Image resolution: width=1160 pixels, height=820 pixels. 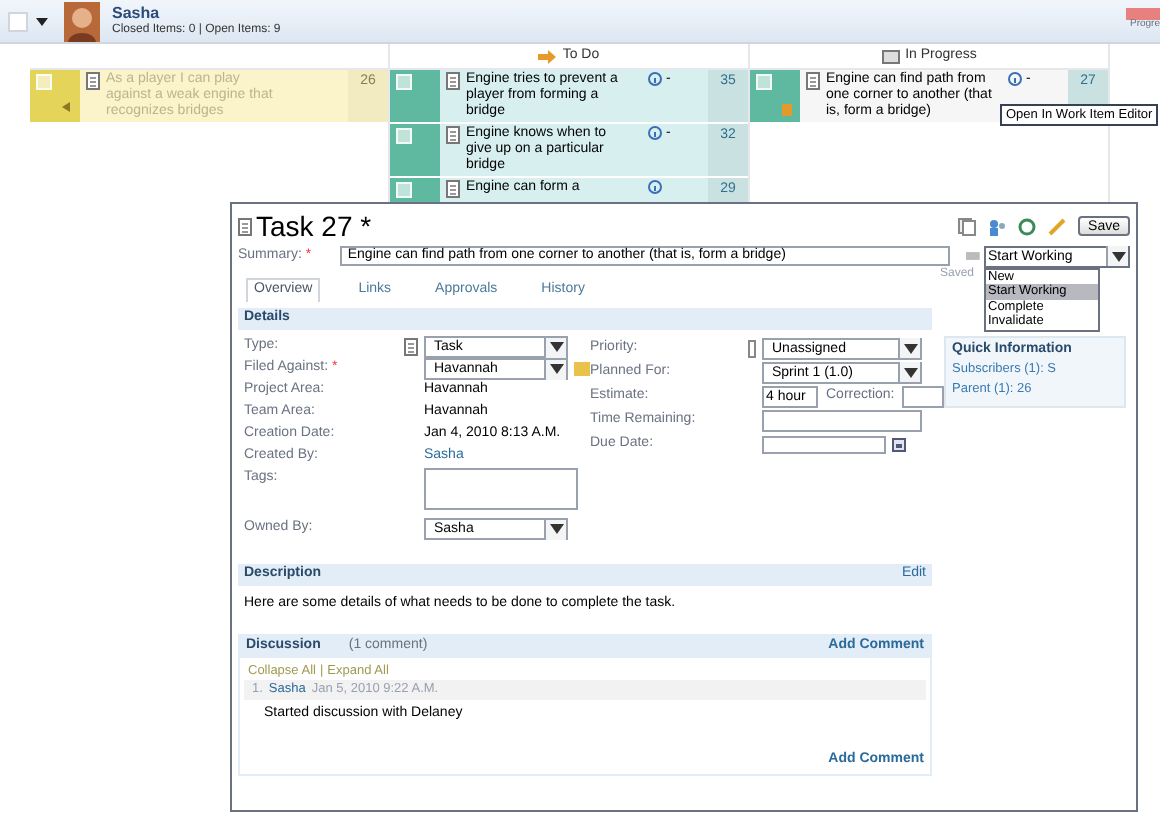 I want to click on user-name: Sasha, so click(x=137, y=14).